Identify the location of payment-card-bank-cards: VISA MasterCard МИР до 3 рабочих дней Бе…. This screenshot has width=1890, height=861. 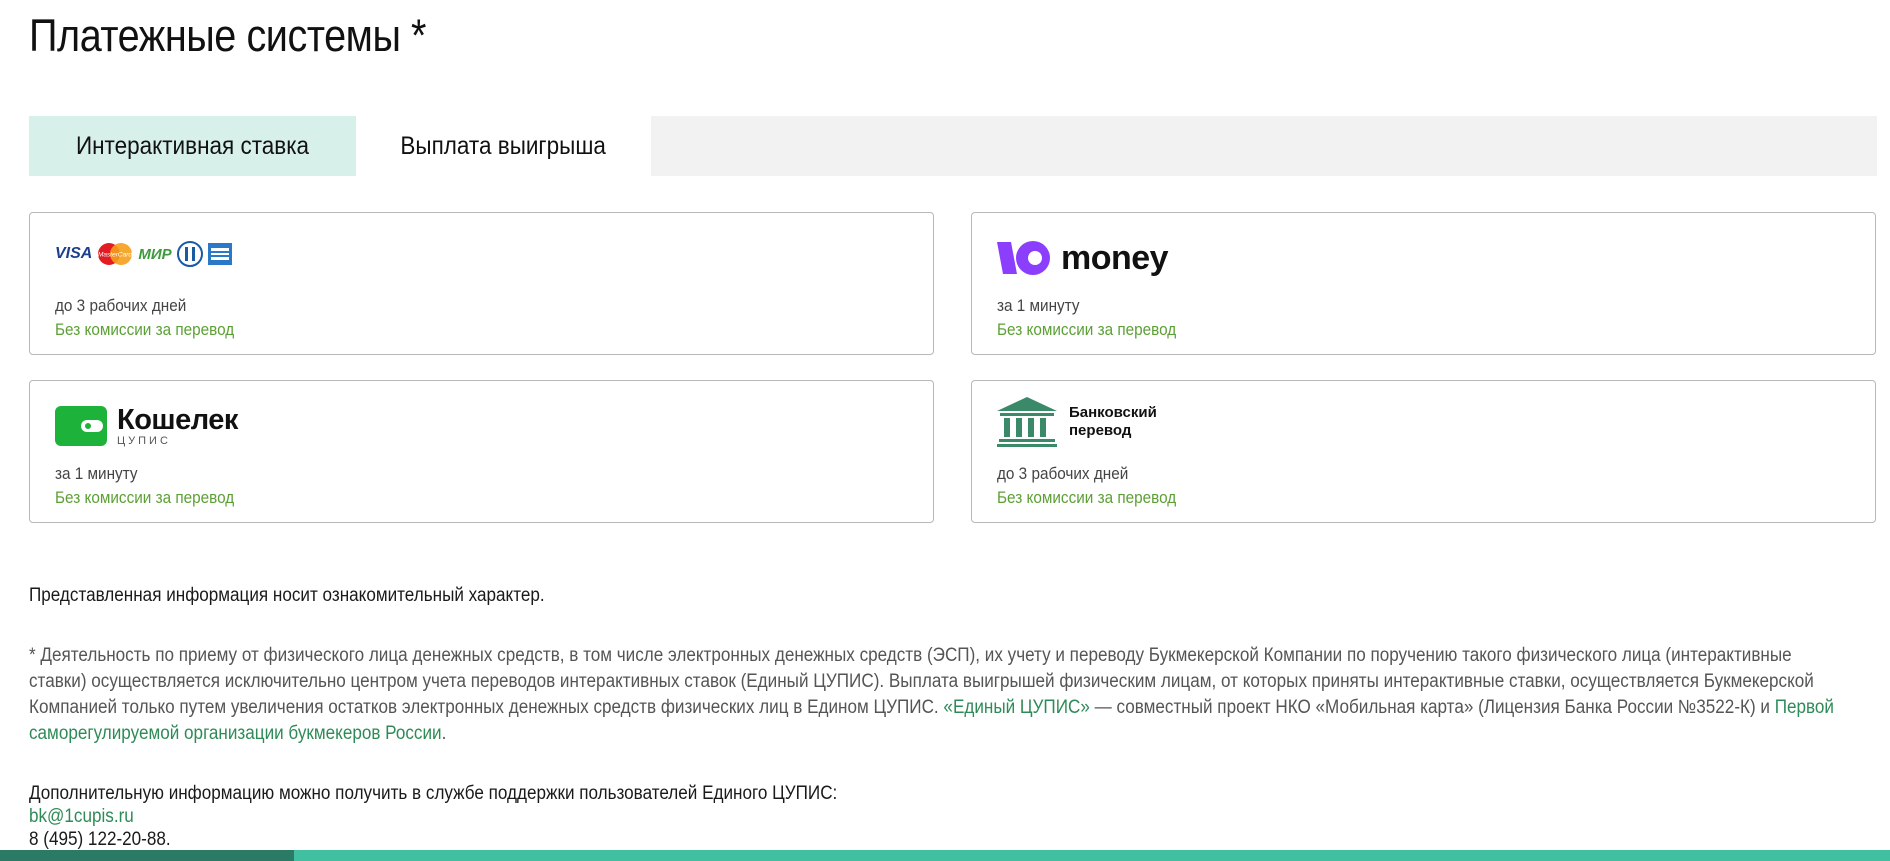
(481, 283).